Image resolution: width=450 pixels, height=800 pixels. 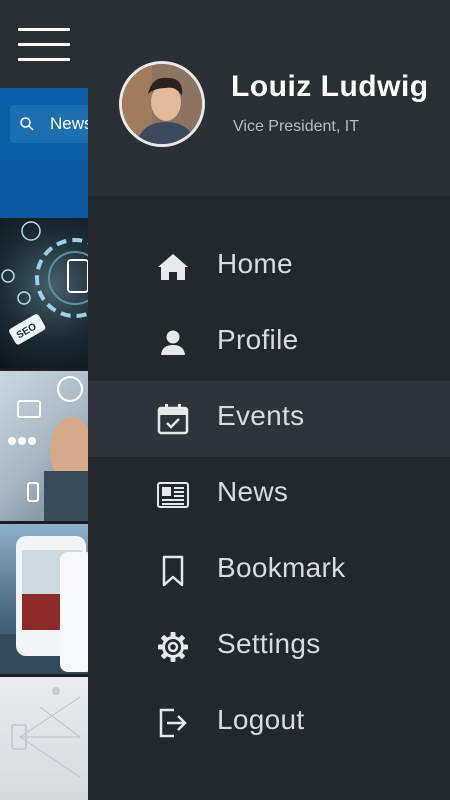 I want to click on gear-icon, so click(x=173, y=647).